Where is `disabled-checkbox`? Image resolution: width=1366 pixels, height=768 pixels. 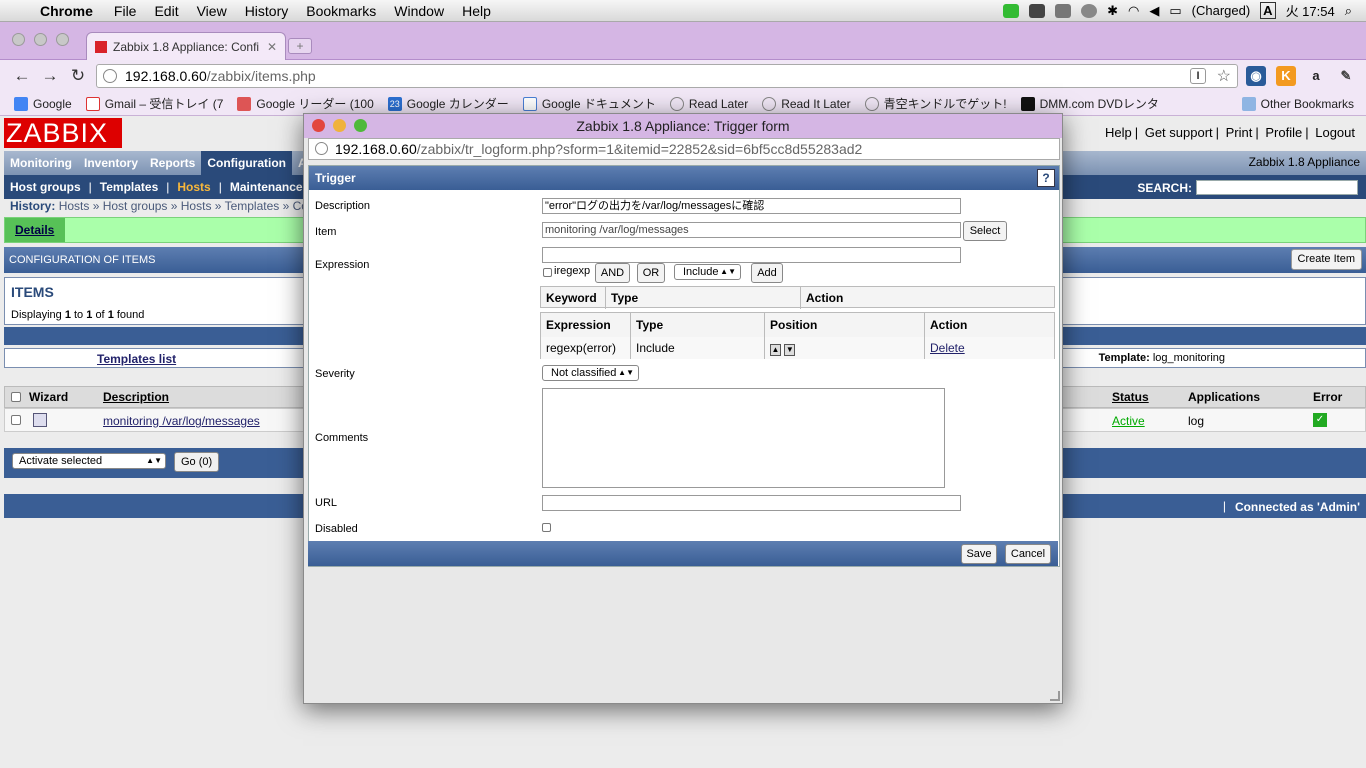 disabled-checkbox is located at coordinates (546, 527).